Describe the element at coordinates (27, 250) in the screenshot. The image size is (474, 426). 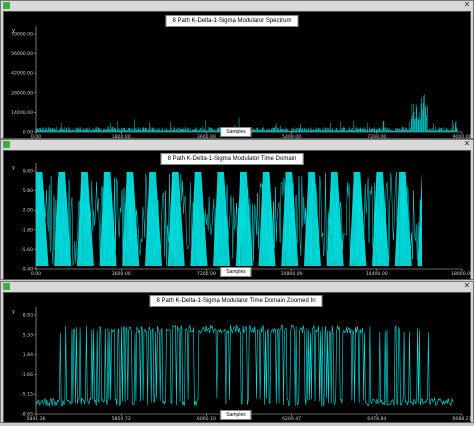
I see `y-tick-label: -5.60` at that location.